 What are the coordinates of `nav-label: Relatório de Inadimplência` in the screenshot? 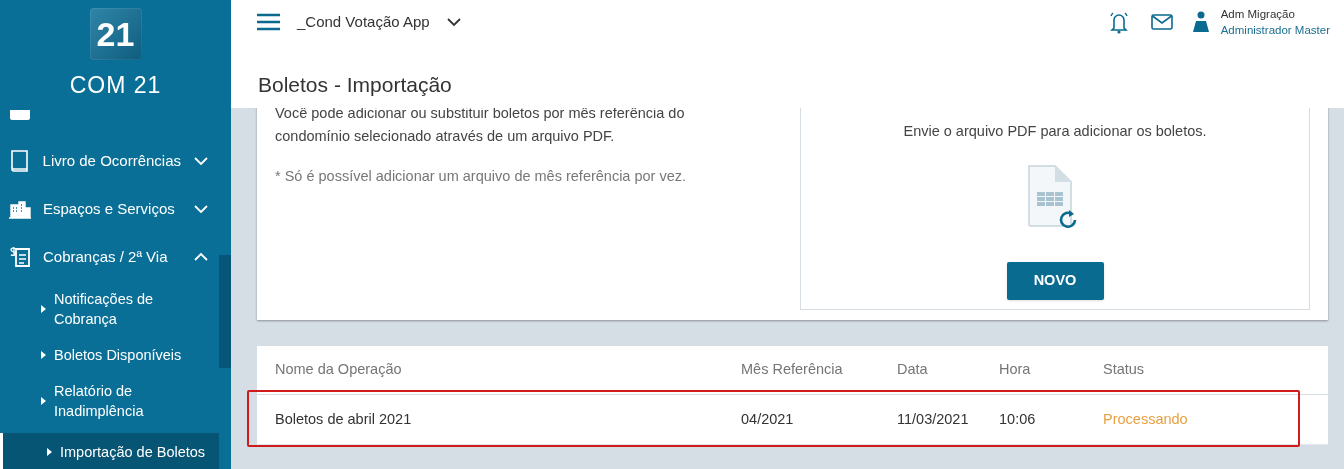 It's located at (99, 401).